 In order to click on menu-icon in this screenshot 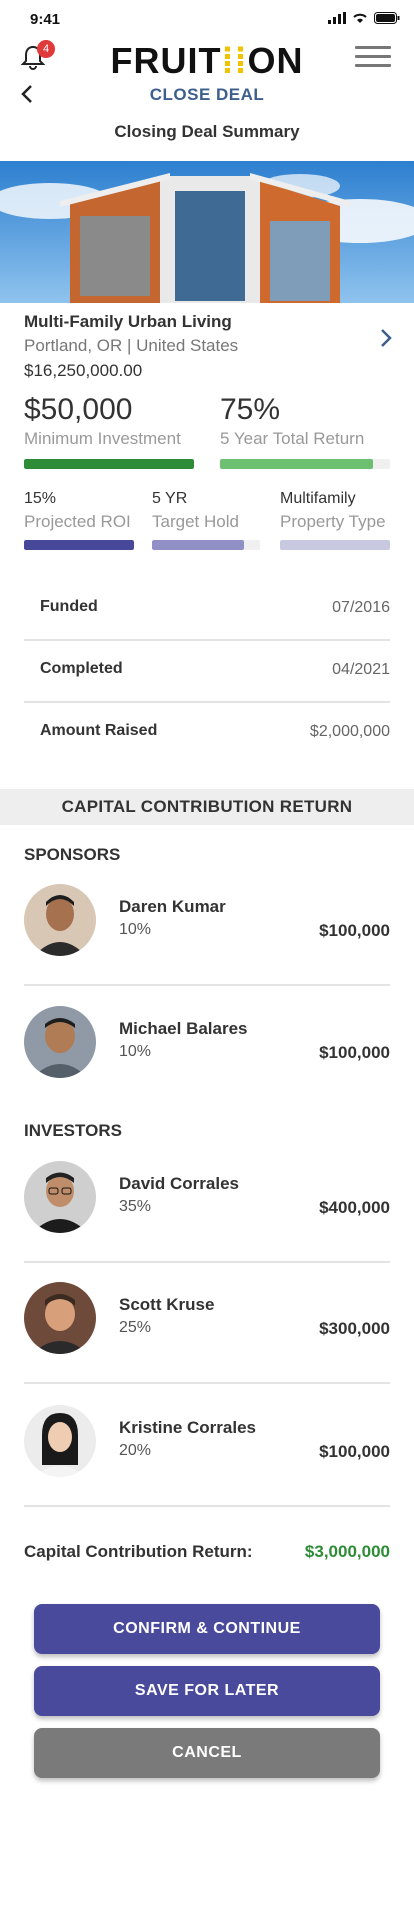, I will do `click(373, 59)`.